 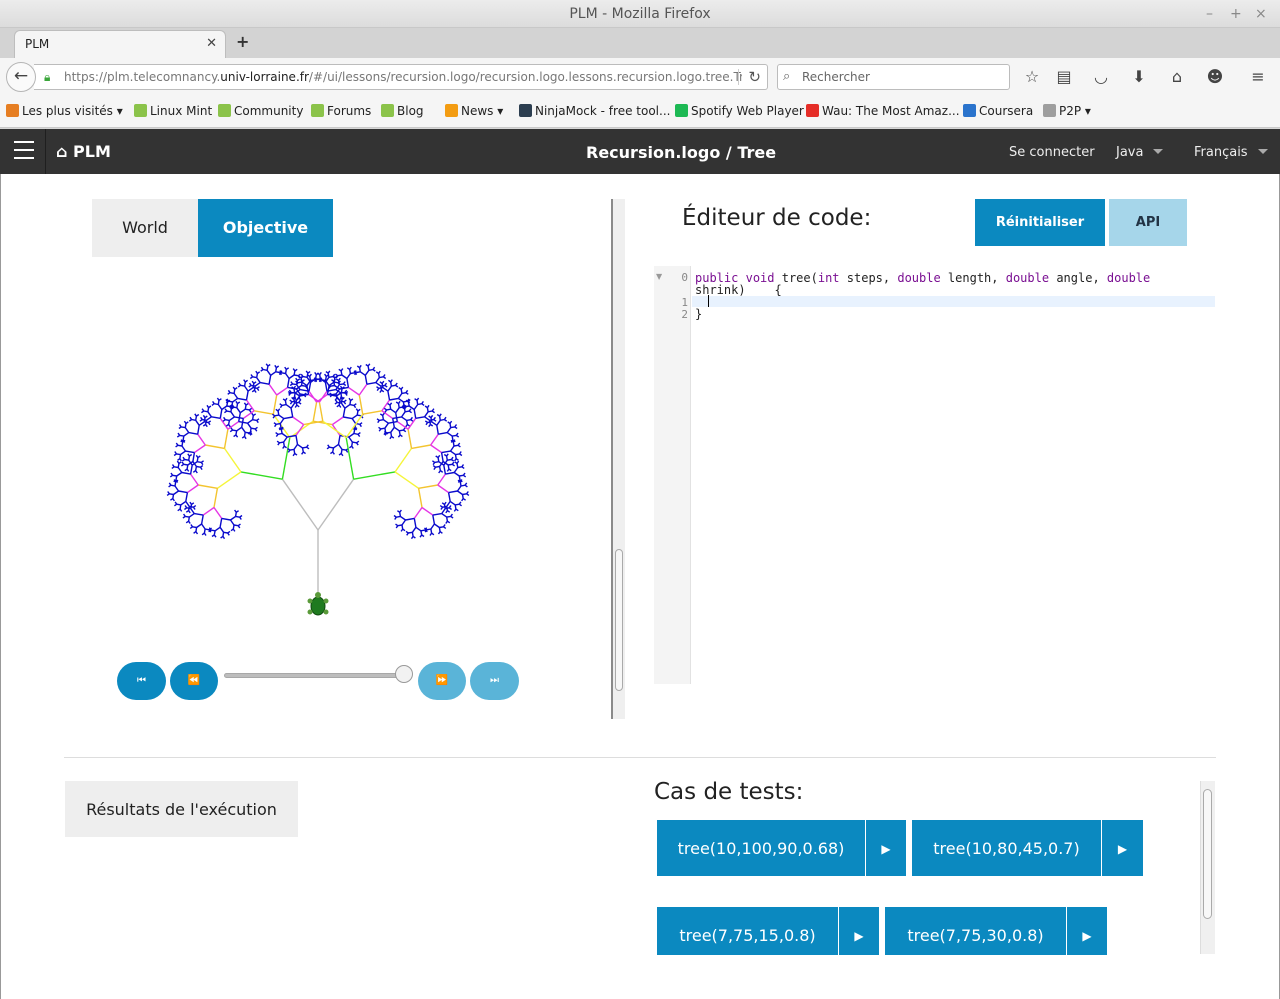 I want to click on step-slider-track, so click(x=314, y=675).